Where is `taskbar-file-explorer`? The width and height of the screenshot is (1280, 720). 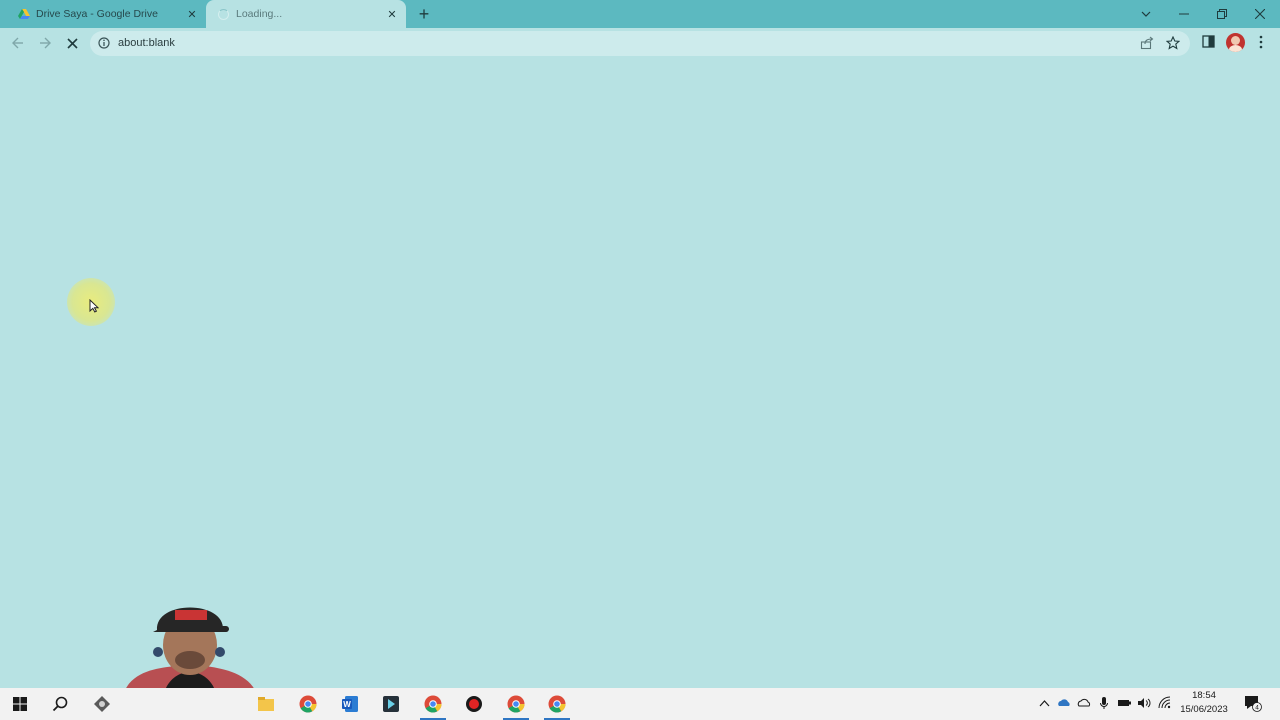
taskbar-file-explorer is located at coordinates (266, 704).